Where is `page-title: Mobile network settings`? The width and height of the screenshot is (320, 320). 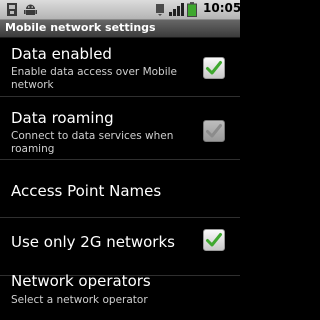
page-title: Mobile network settings is located at coordinates (80, 27).